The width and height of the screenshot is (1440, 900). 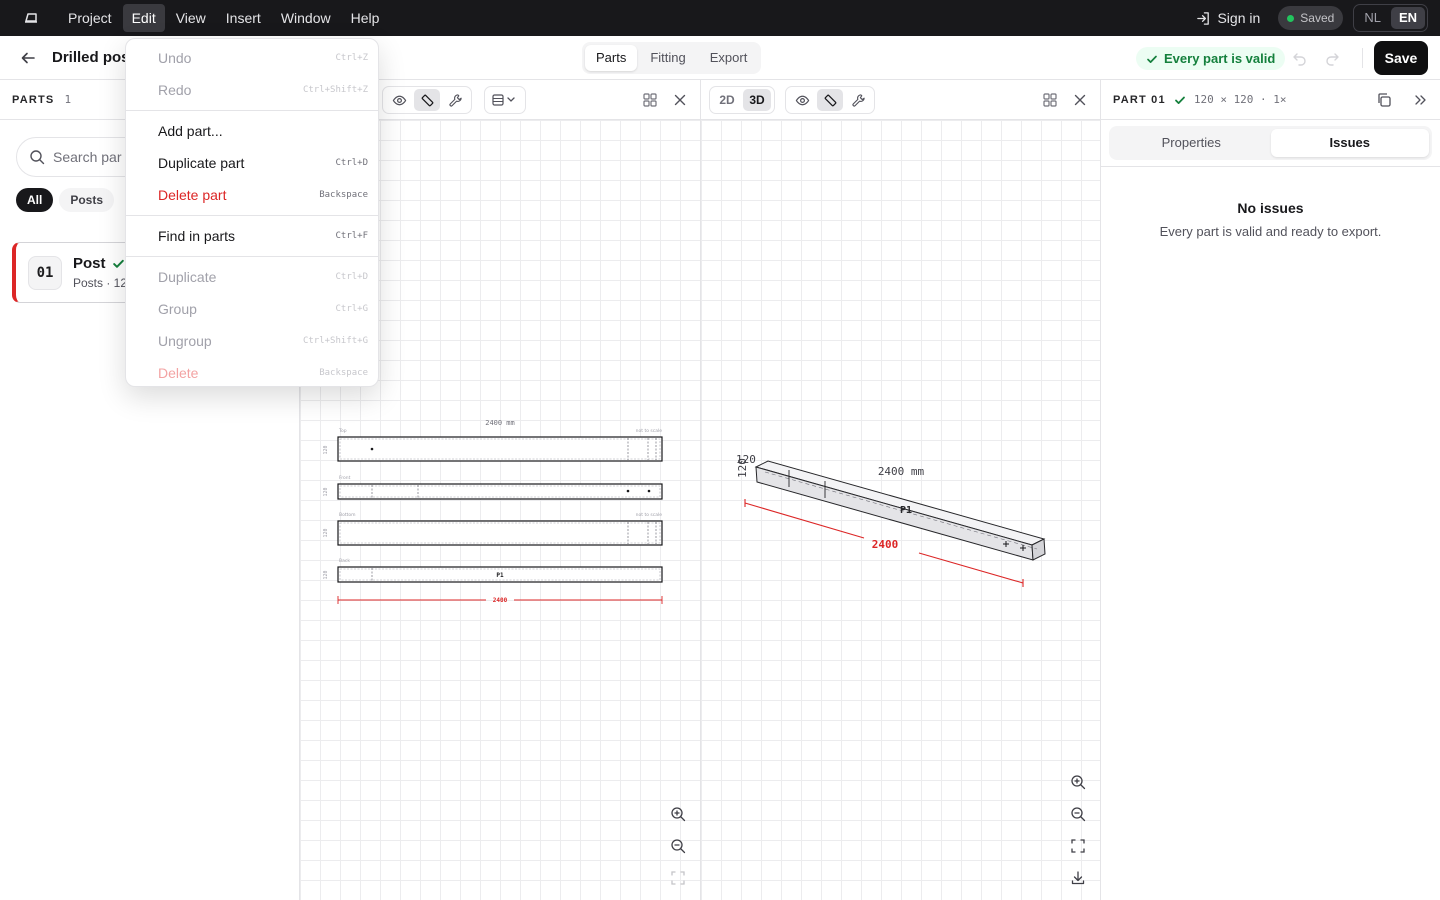 What do you see at coordinates (1407, 18) in the screenshot?
I see `language-en: EN` at bounding box center [1407, 18].